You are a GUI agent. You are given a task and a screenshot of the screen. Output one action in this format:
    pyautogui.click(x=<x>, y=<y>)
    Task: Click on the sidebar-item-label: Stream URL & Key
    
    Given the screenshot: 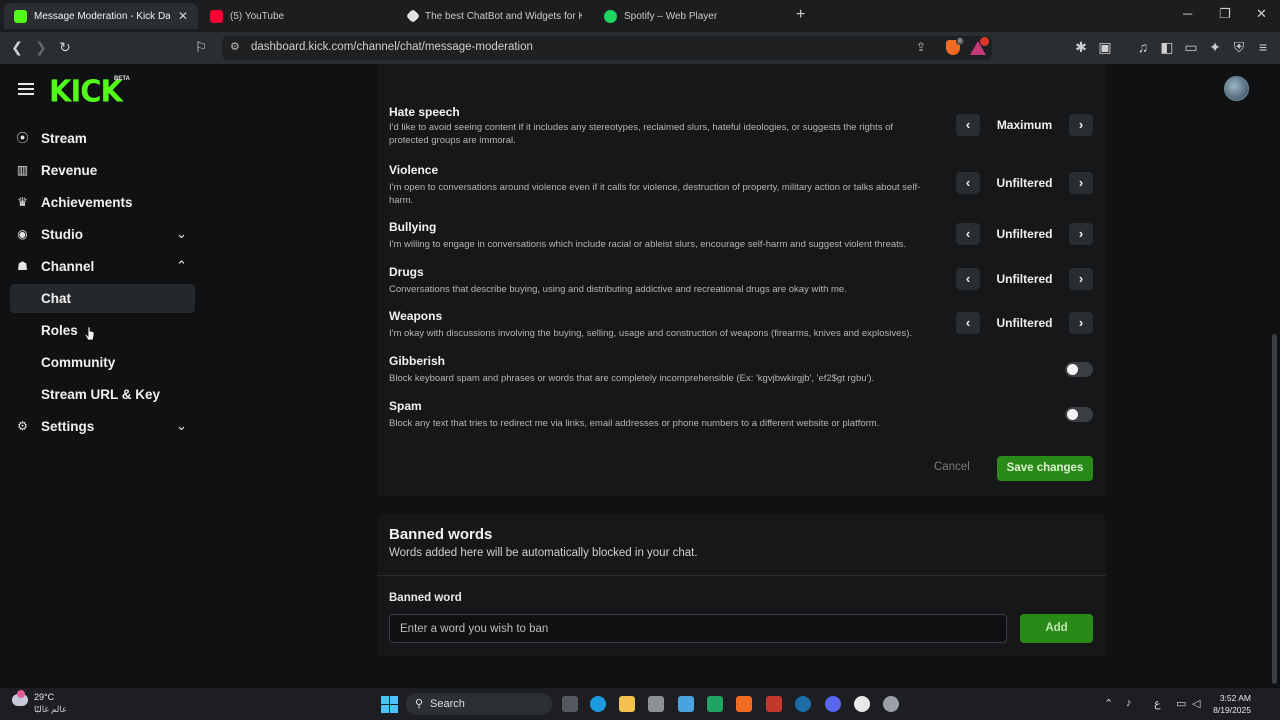 What is the action you would take?
    pyautogui.click(x=101, y=394)
    